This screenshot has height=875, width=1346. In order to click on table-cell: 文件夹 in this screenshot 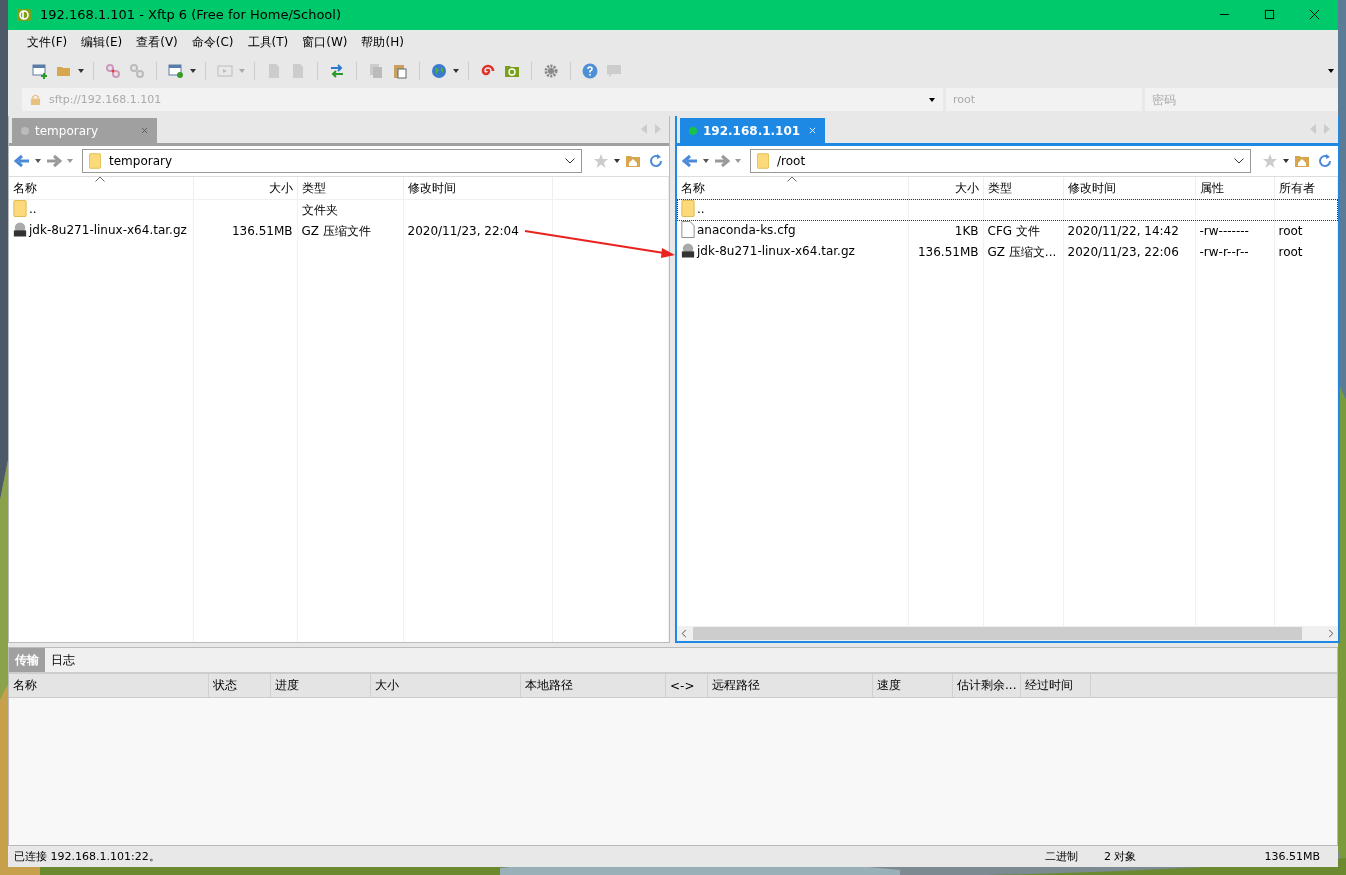, I will do `click(319, 210)`.